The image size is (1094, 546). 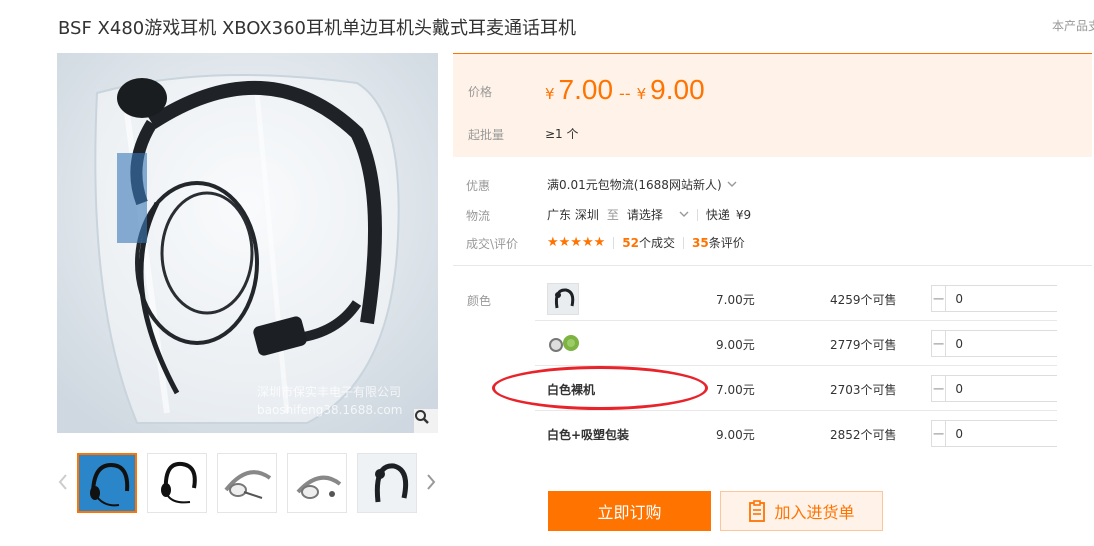 What do you see at coordinates (431, 482) in the screenshot?
I see `chevron-right-icon` at bounding box center [431, 482].